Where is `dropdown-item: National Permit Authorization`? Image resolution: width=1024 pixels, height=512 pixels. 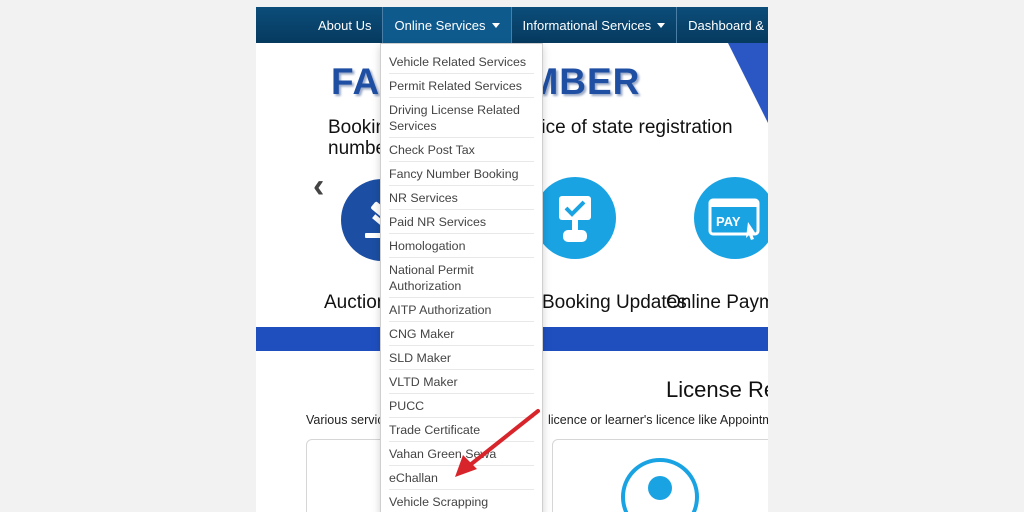
dropdown-item: National Permit Authorization is located at coordinates (461, 278).